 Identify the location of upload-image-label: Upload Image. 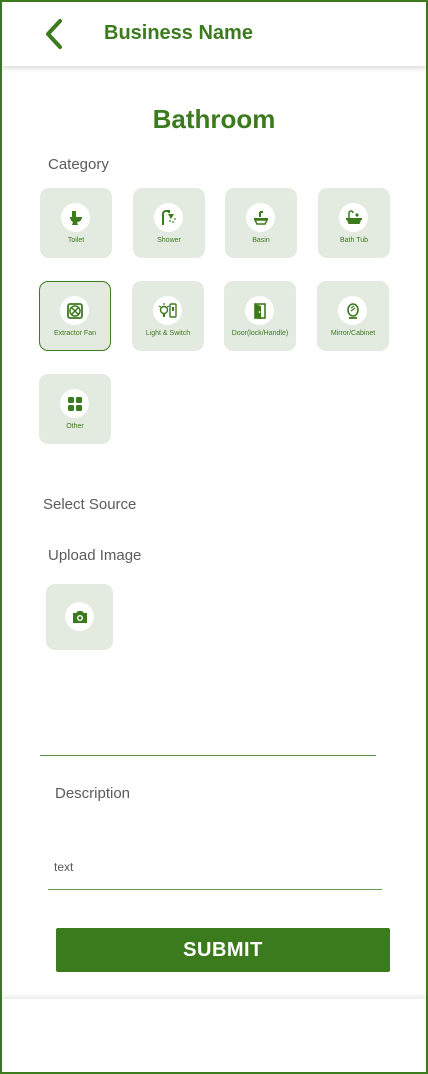
(95, 555).